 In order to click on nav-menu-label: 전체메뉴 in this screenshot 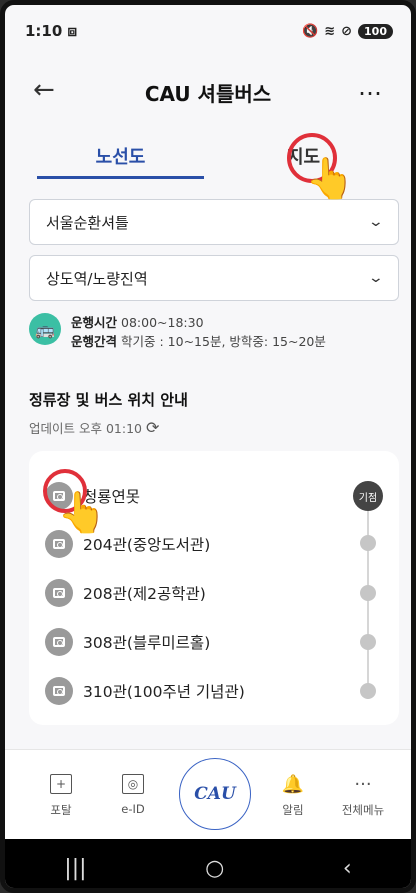, I will do `click(363, 810)`.